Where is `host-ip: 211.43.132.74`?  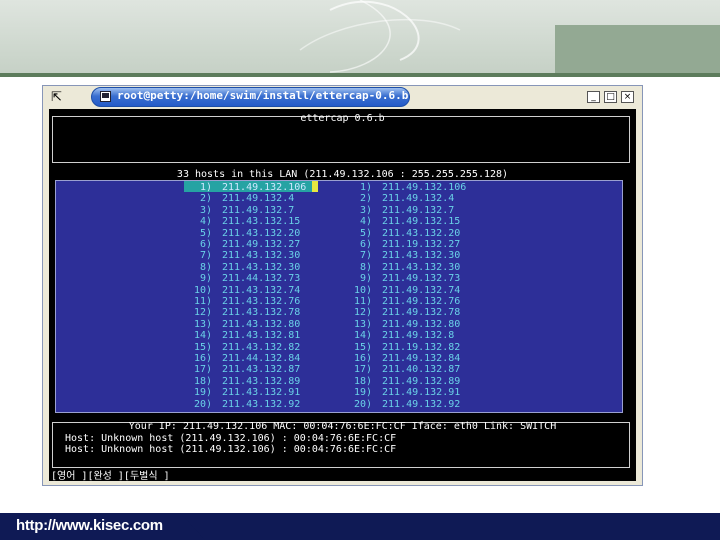 host-ip: 211.43.132.74 is located at coordinates (261, 290).